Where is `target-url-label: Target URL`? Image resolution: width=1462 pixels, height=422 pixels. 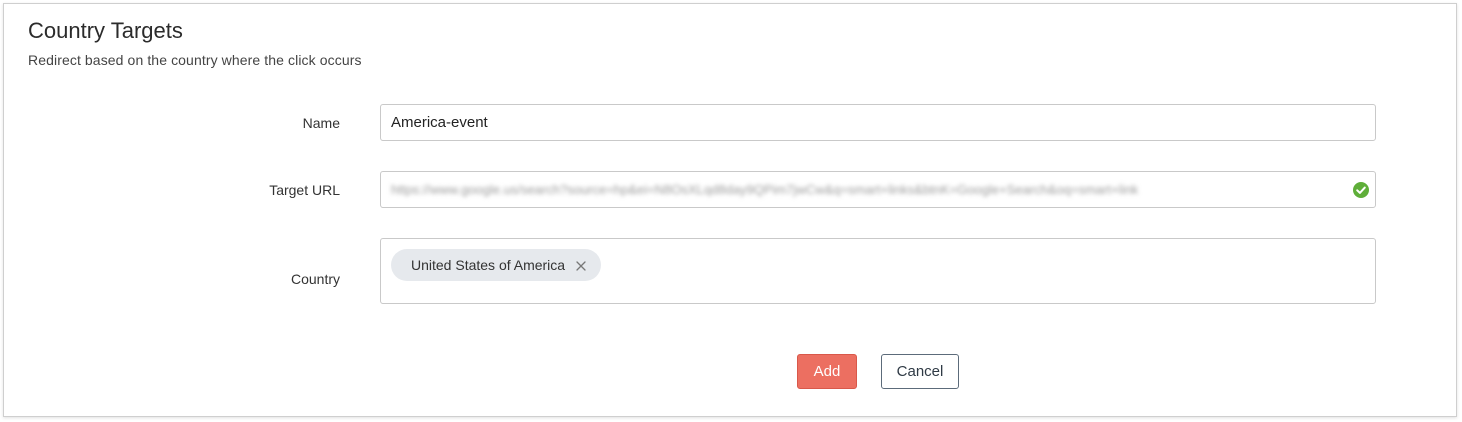 target-url-label: Target URL is located at coordinates (304, 190).